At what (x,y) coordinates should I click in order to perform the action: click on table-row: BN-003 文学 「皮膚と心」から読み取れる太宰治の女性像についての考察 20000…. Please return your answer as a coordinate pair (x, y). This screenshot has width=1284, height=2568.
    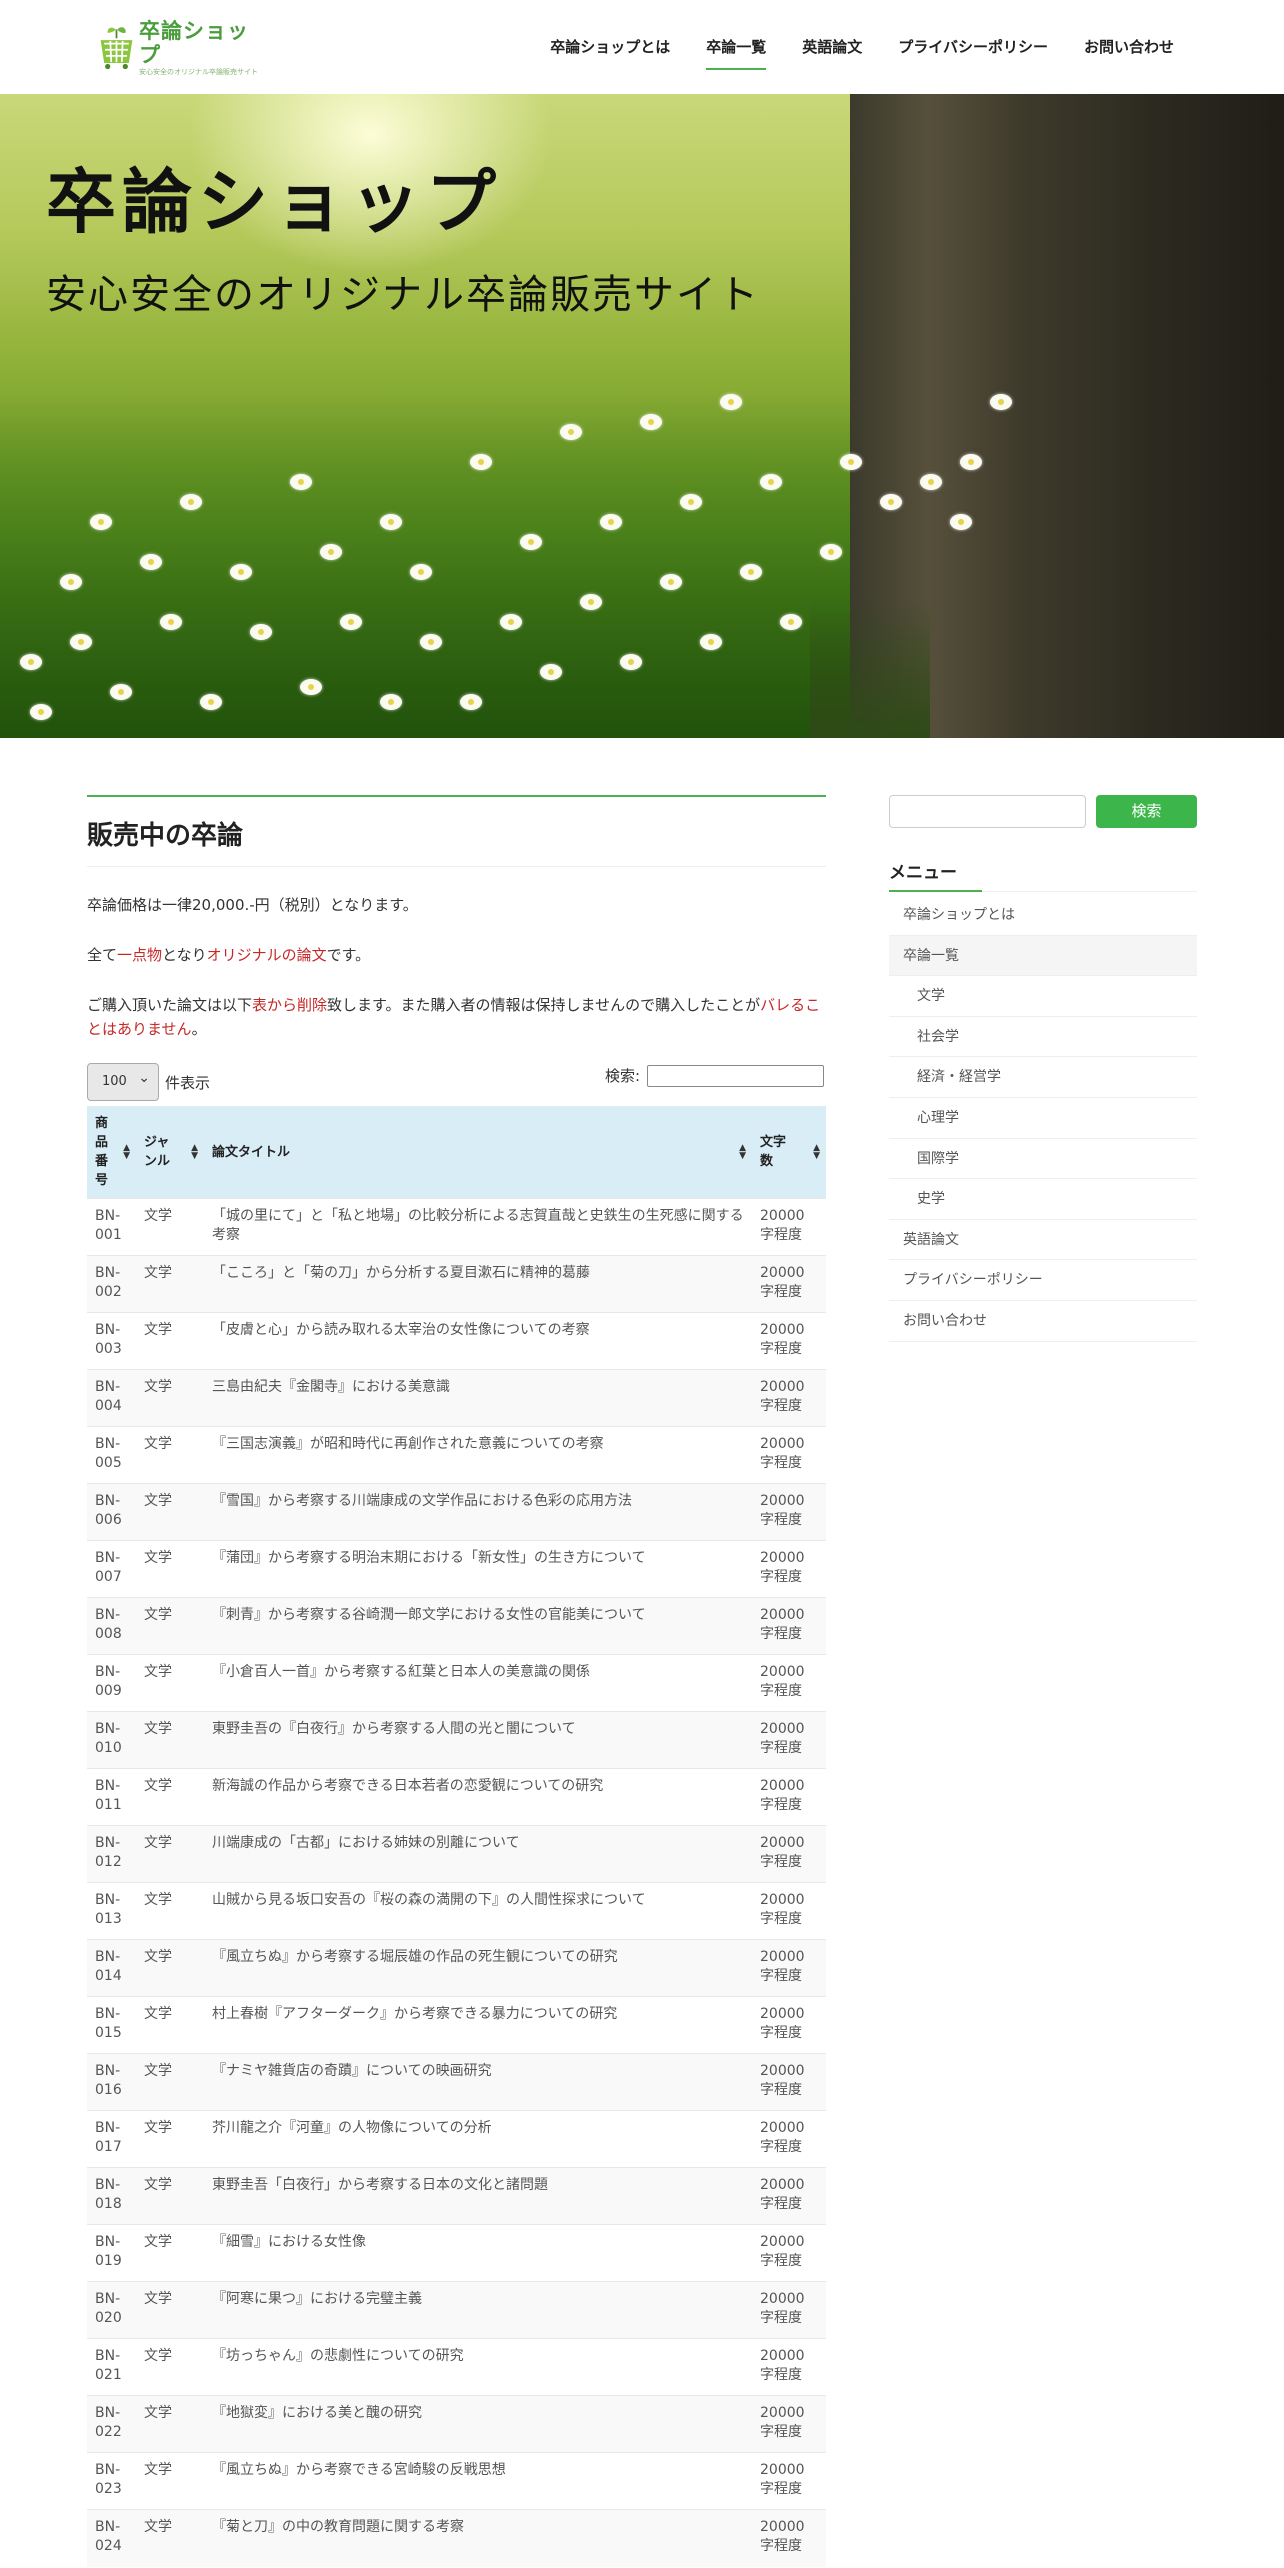
    Looking at the image, I should click on (456, 1341).